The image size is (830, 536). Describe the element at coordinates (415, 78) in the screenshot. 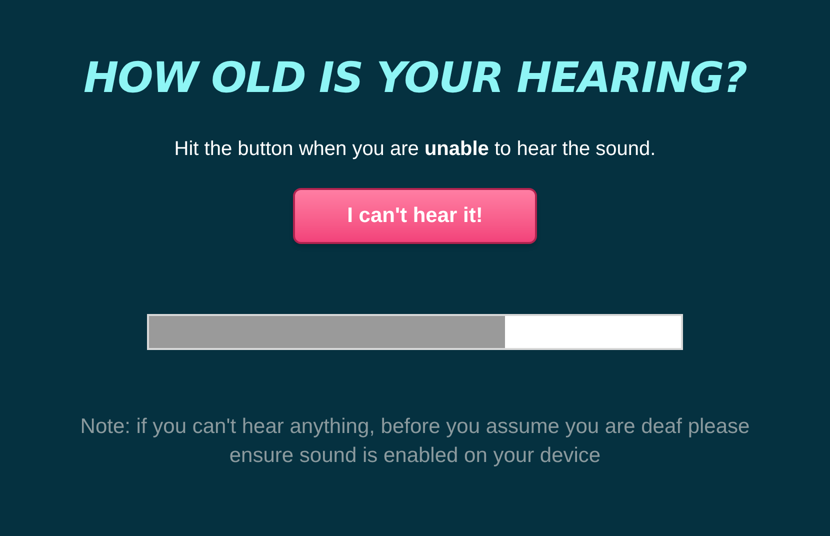

I see `page-title: HOW OLD IS YOUR HEARING?` at that location.